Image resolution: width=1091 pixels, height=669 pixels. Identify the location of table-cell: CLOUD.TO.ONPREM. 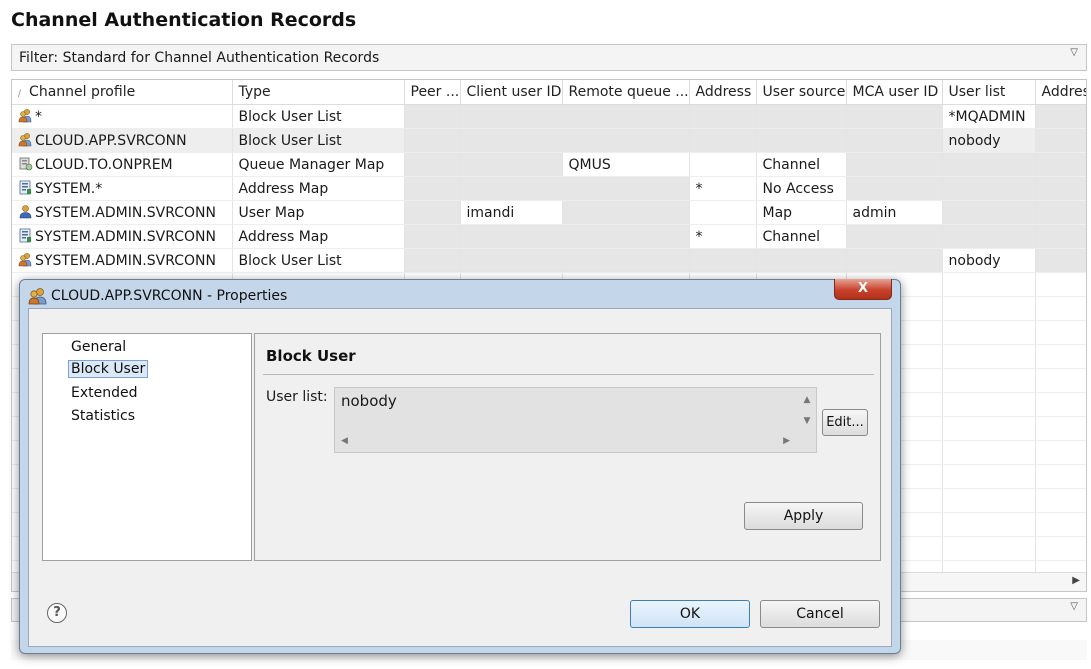
(122, 164).